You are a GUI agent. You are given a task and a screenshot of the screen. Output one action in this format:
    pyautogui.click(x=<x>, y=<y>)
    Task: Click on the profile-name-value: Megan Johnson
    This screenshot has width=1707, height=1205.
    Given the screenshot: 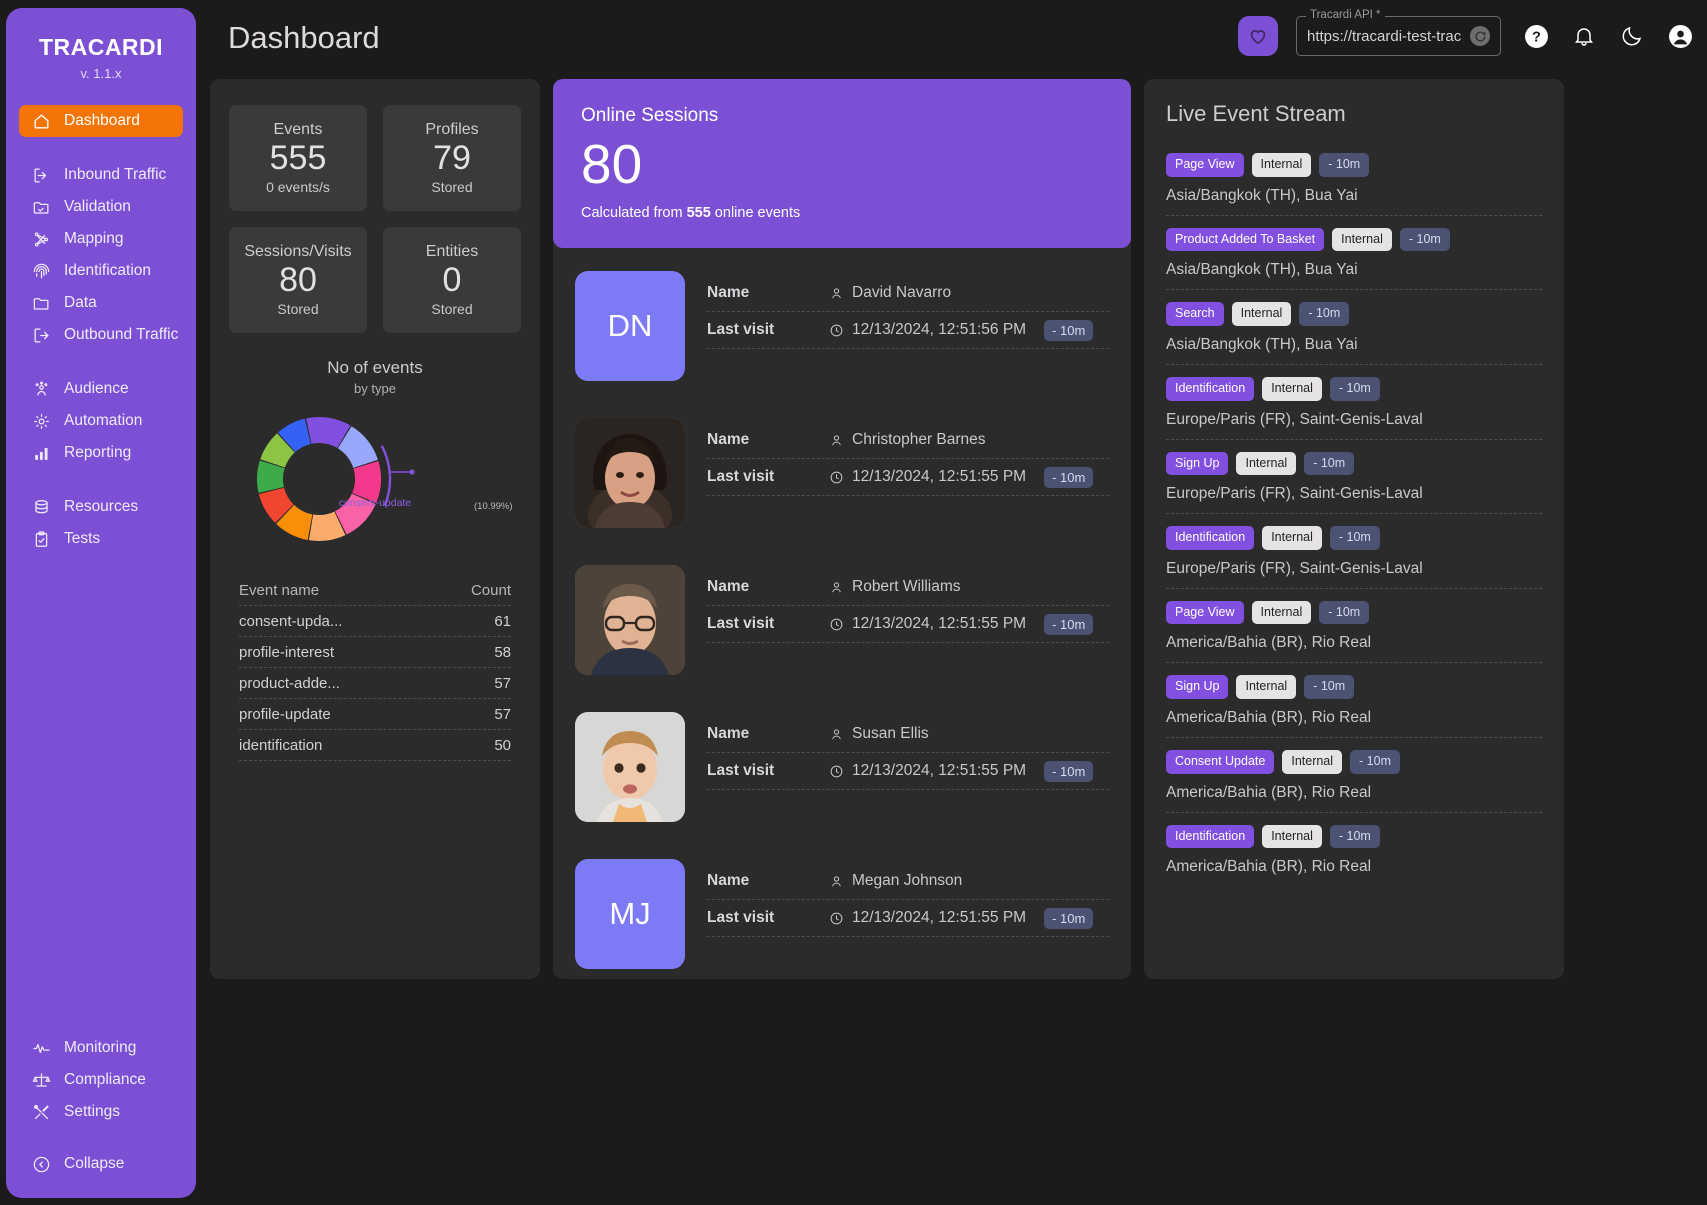 What is the action you would take?
    pyautogui.click(x=895, y=881)
    